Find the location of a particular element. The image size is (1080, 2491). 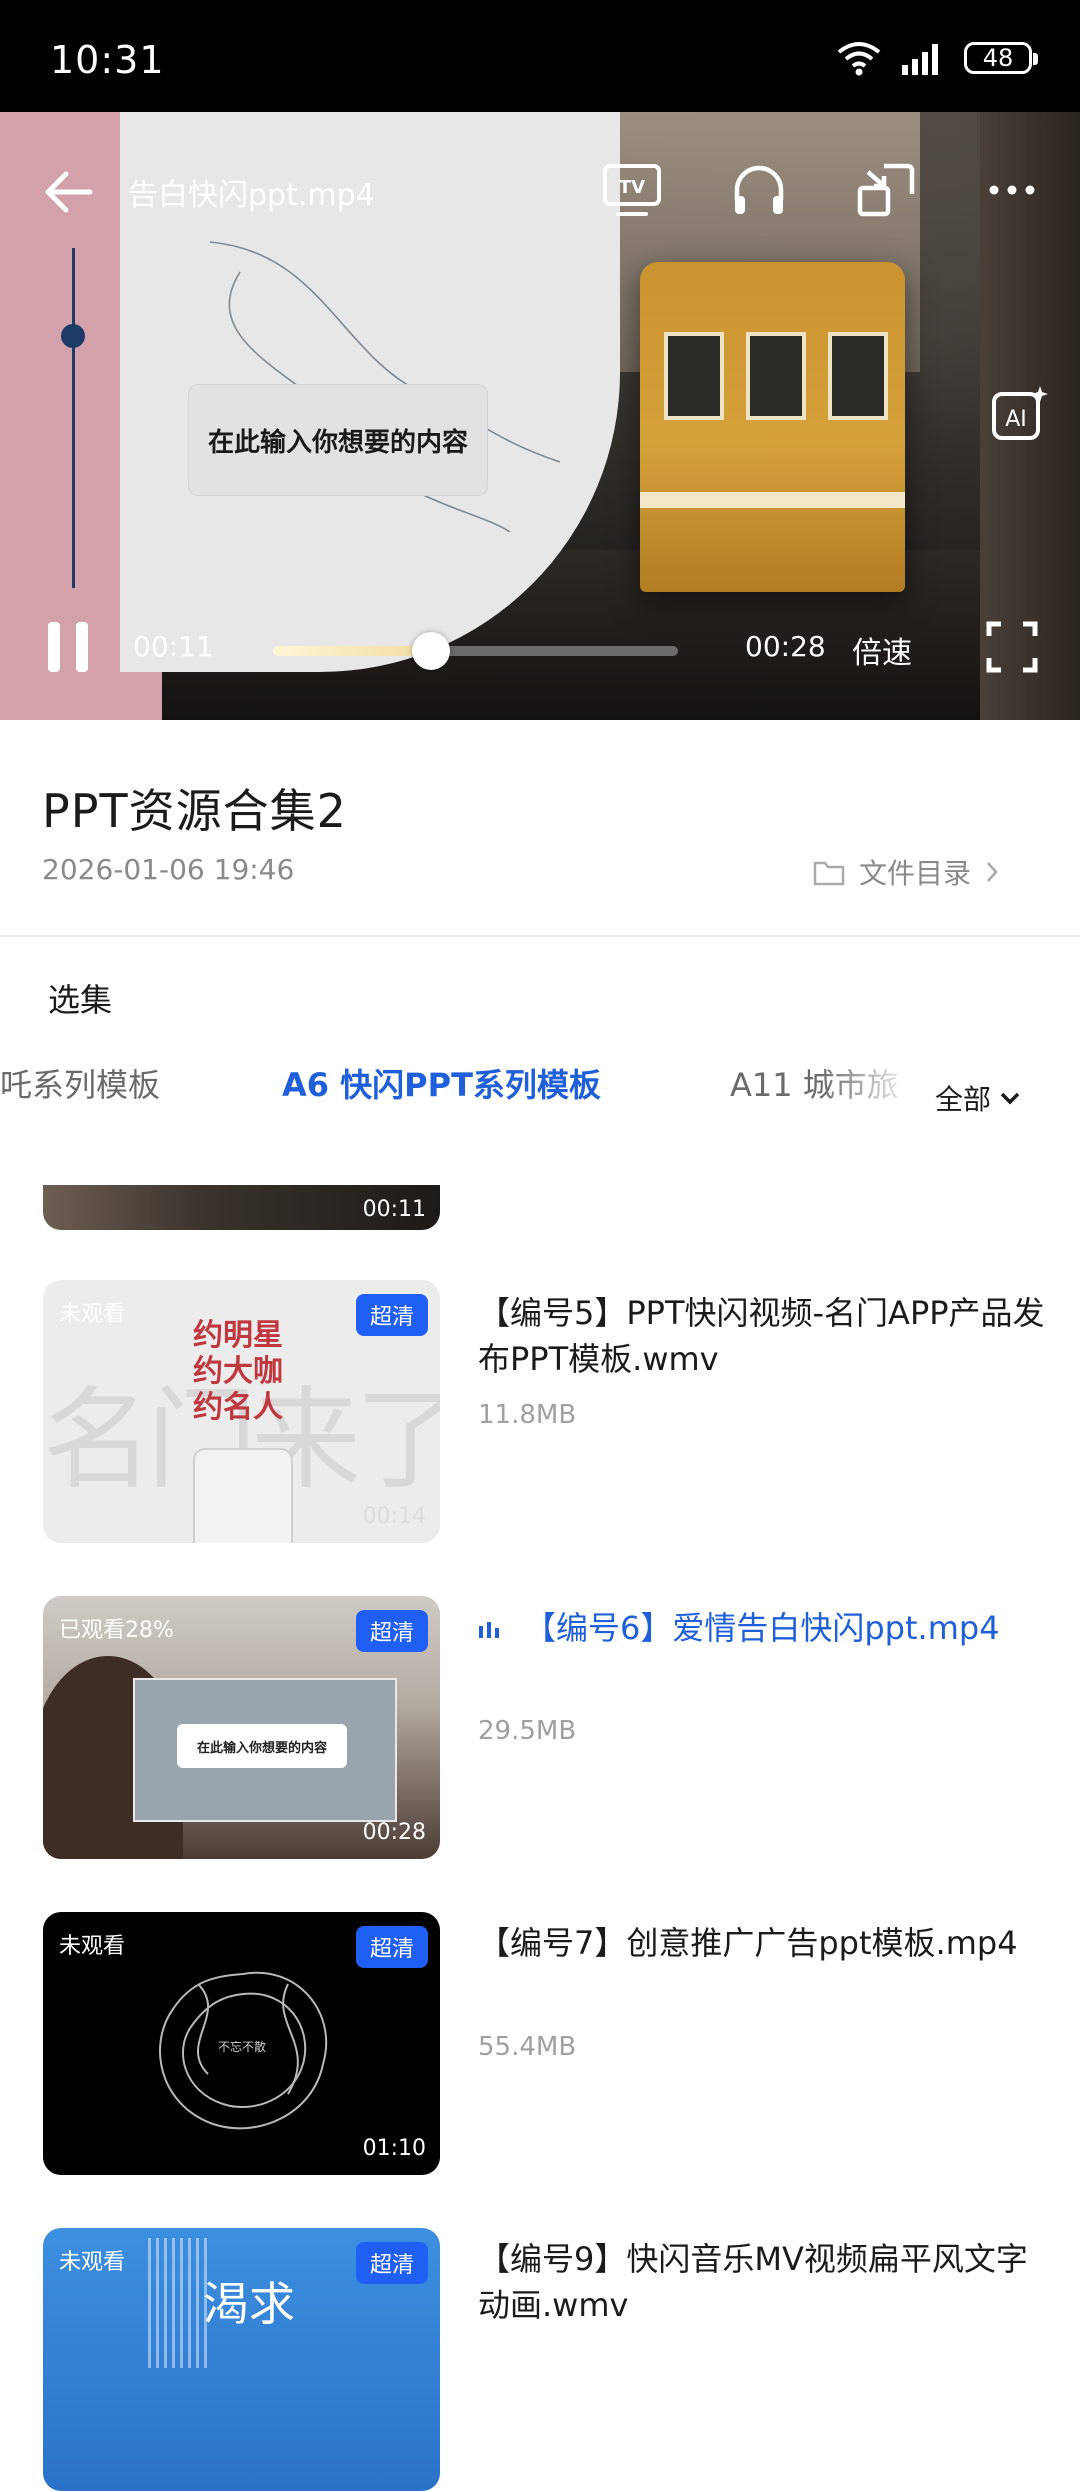

thumb-text: 在此输入你想要的内容 is located at coordinates (262, 1746).